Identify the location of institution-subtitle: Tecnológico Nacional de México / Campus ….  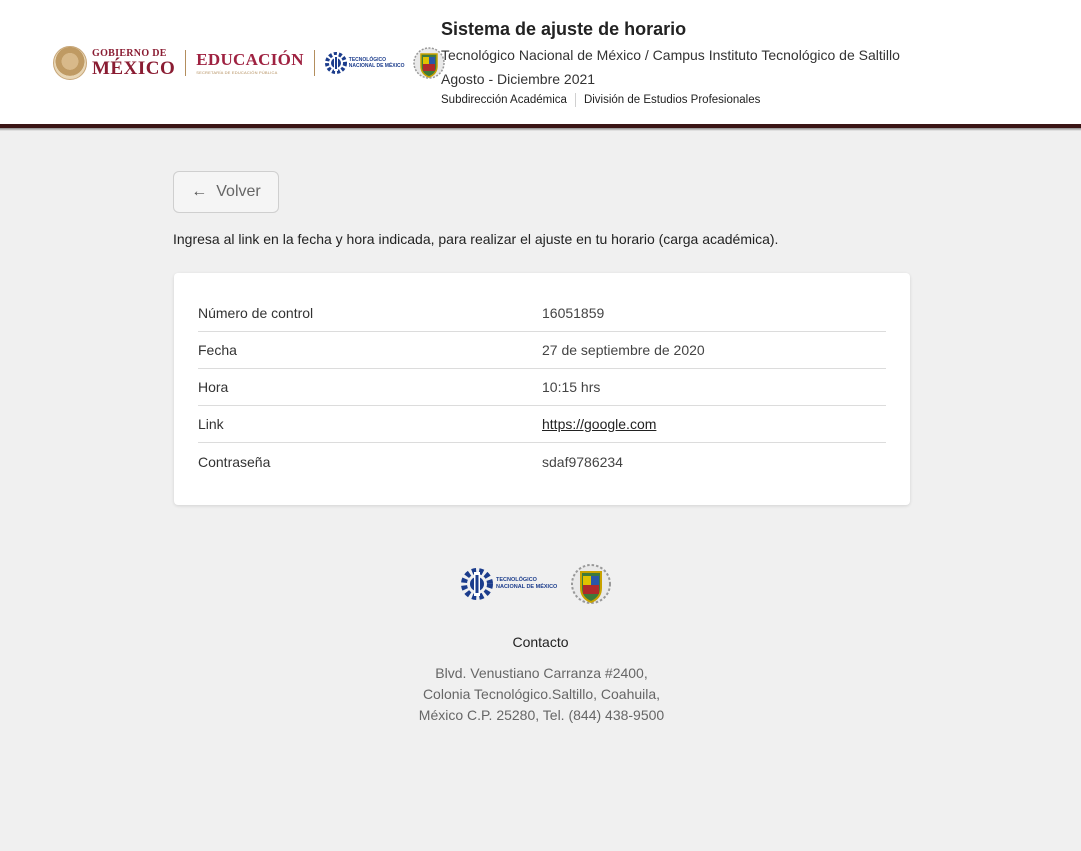
(670, 55).